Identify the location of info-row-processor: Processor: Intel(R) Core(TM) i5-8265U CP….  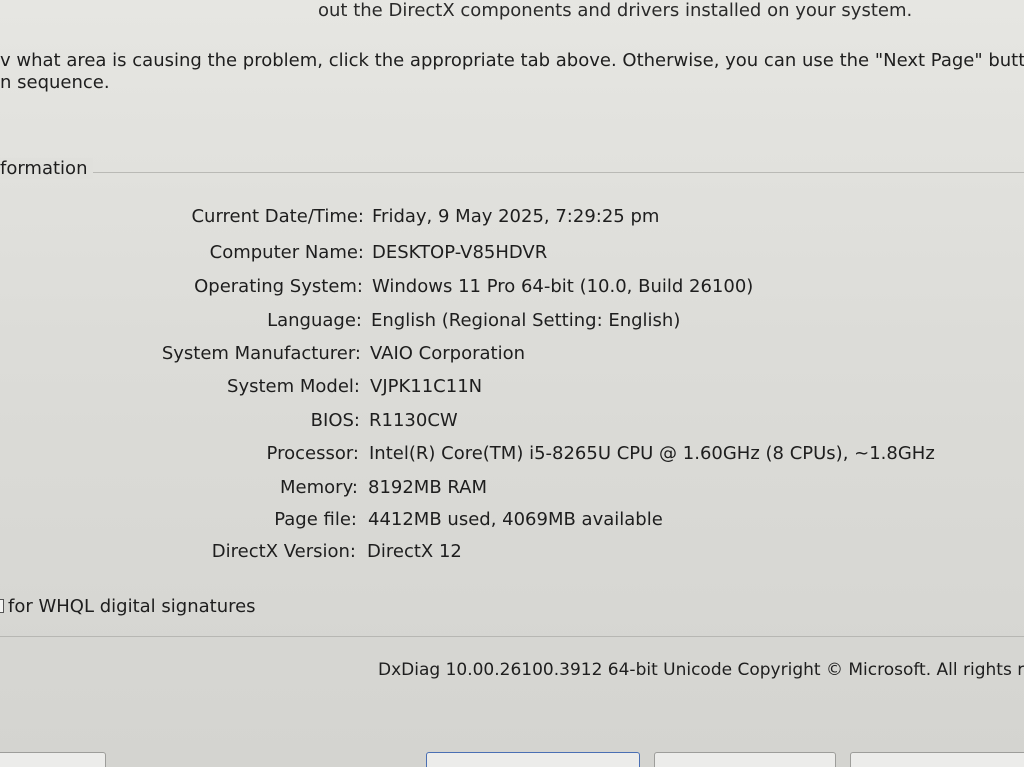
(512, 456).